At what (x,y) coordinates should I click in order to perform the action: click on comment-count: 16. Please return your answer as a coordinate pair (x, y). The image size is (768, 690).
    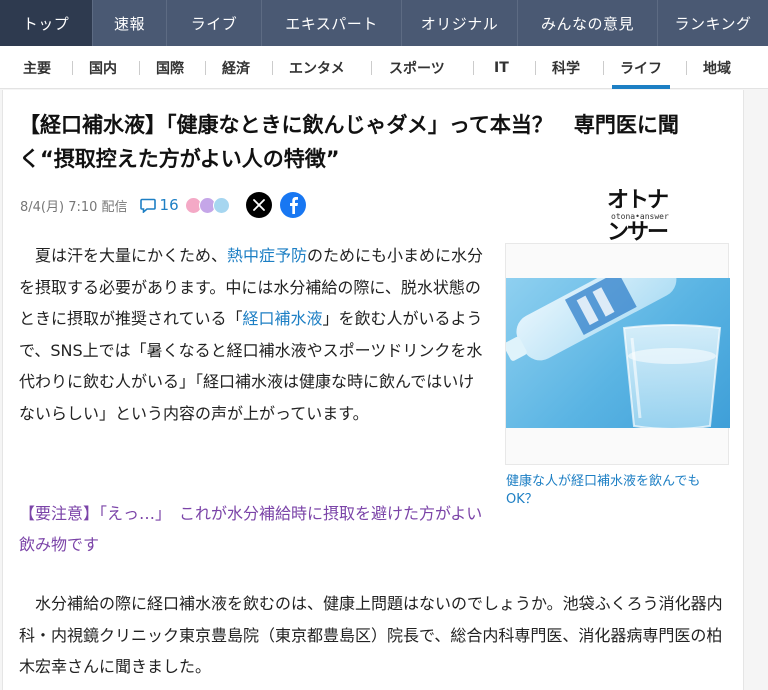
    Looking at the image, I should click on (169, 205).